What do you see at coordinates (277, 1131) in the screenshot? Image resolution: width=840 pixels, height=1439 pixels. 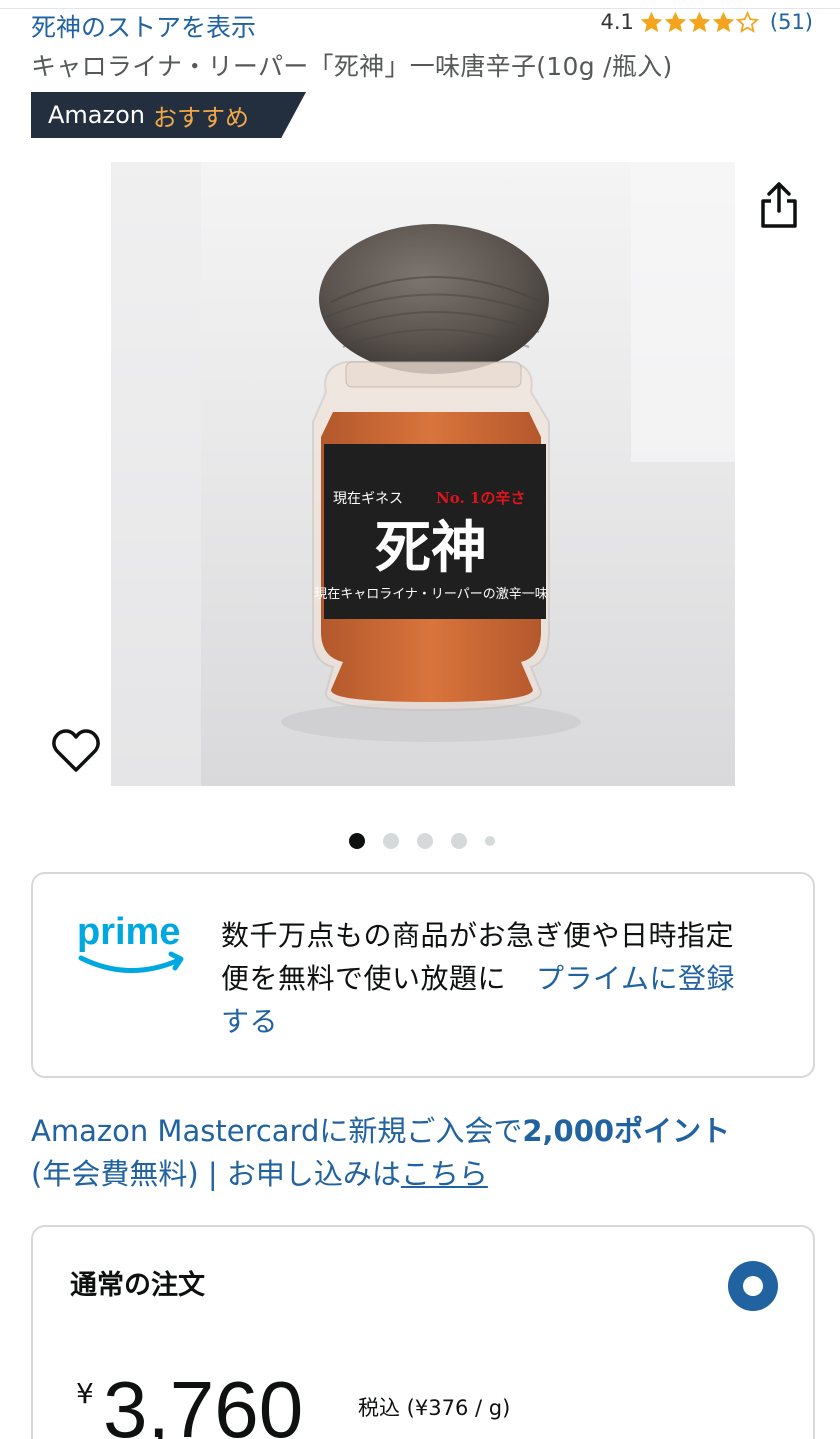 I see `promo-text-before: Amazon Mastercardに新規ご入会で` at bounding box center [277, 1131].